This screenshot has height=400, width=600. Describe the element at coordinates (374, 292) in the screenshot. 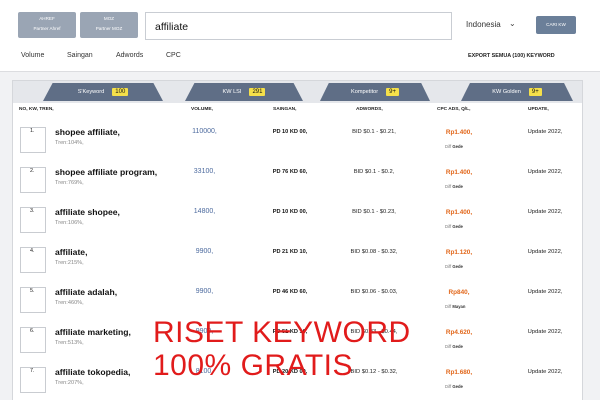

I see `adwords-value: BID $0.06 - $0.03,` at that location.